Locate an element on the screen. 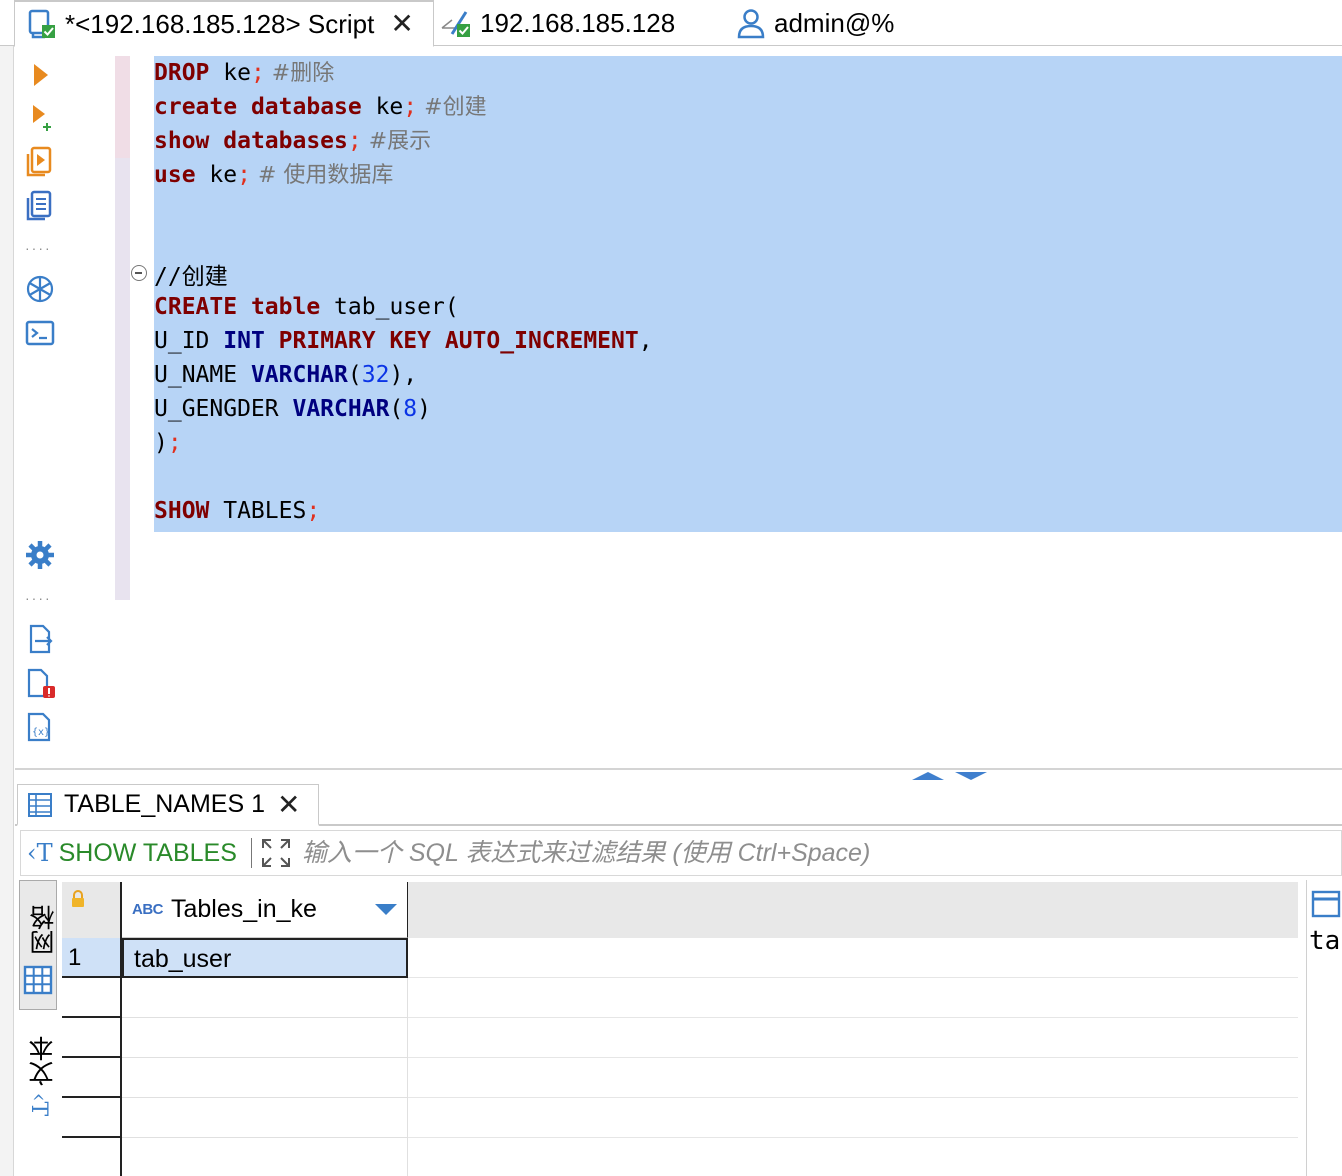 This screenshot has width=1342, height=1176. code-token: ( is located at coordinates (354, 375).